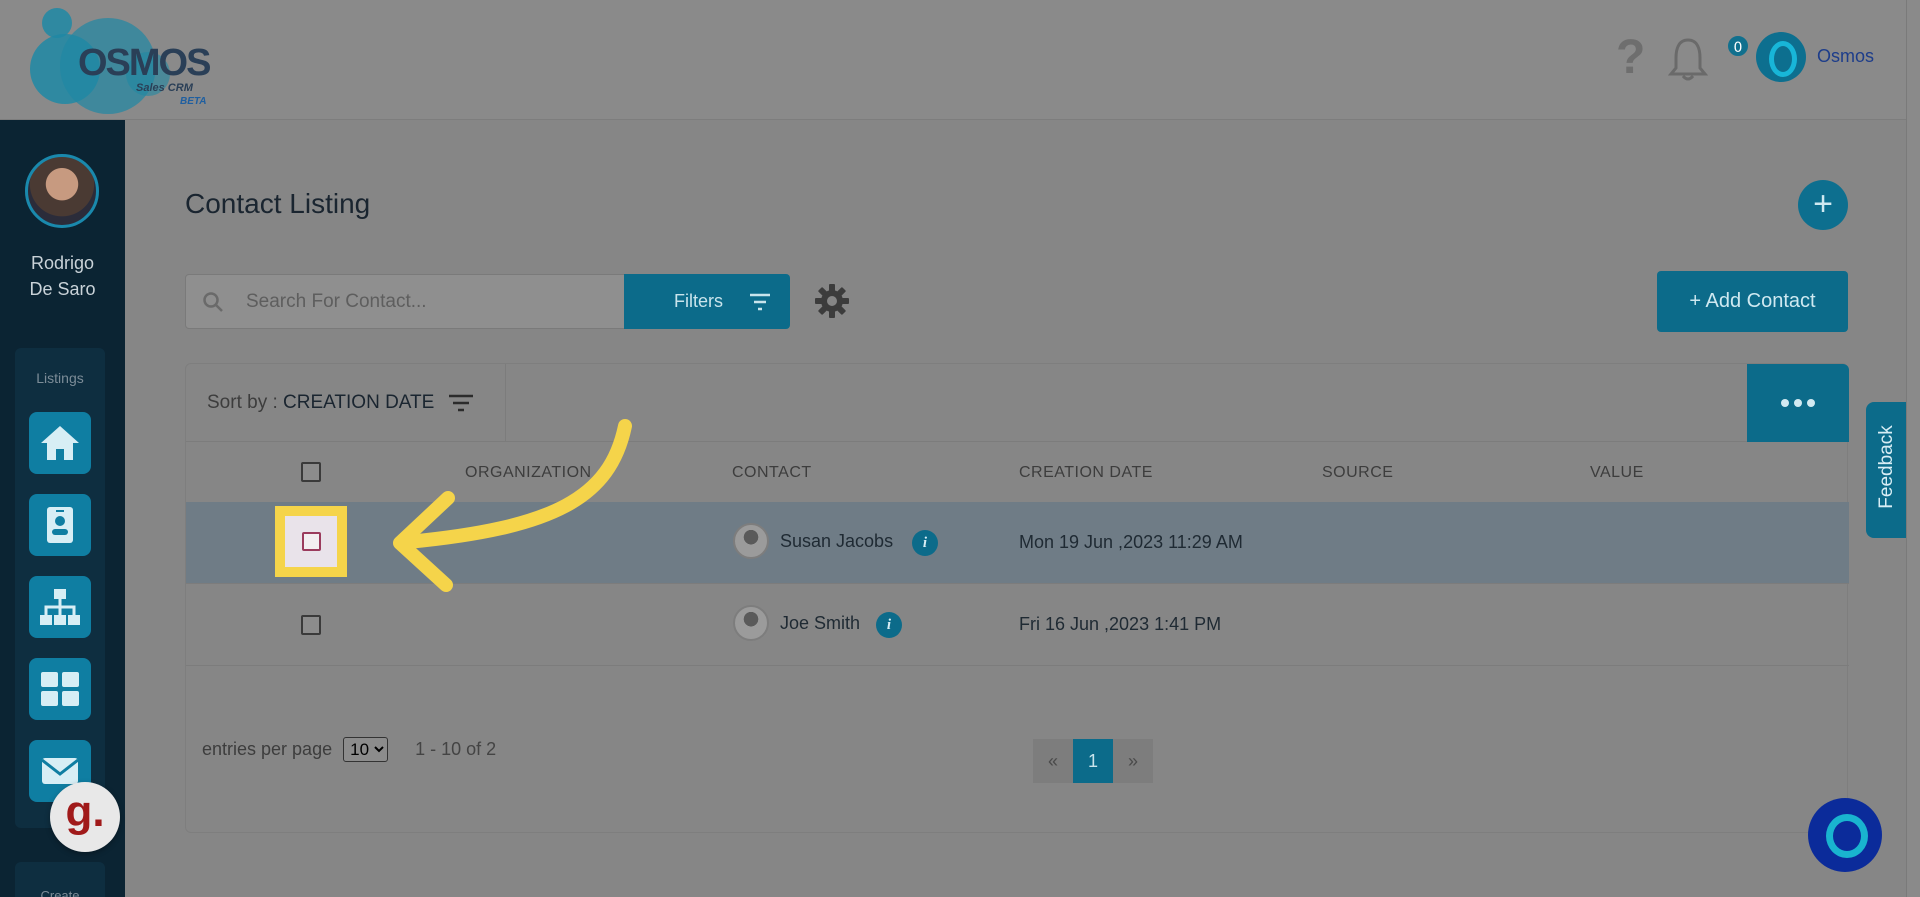  I want to click on logo-text: OSMOS, so click(144, 63).